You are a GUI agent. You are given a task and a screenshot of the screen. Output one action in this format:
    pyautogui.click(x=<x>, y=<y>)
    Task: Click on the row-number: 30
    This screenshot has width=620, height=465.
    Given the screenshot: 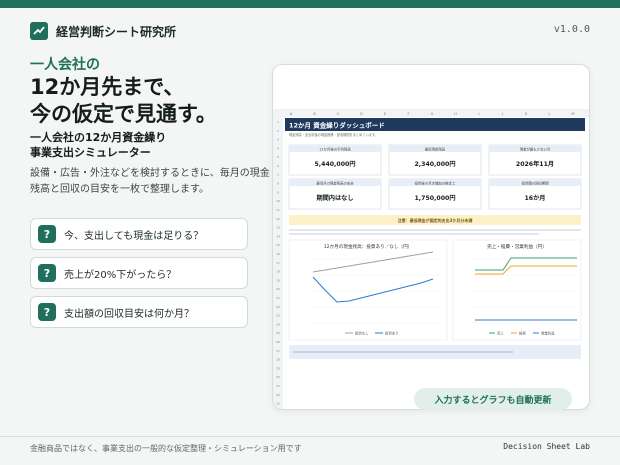 What is the action you would take?
    pyautogui.click(x=278, y=377)
    